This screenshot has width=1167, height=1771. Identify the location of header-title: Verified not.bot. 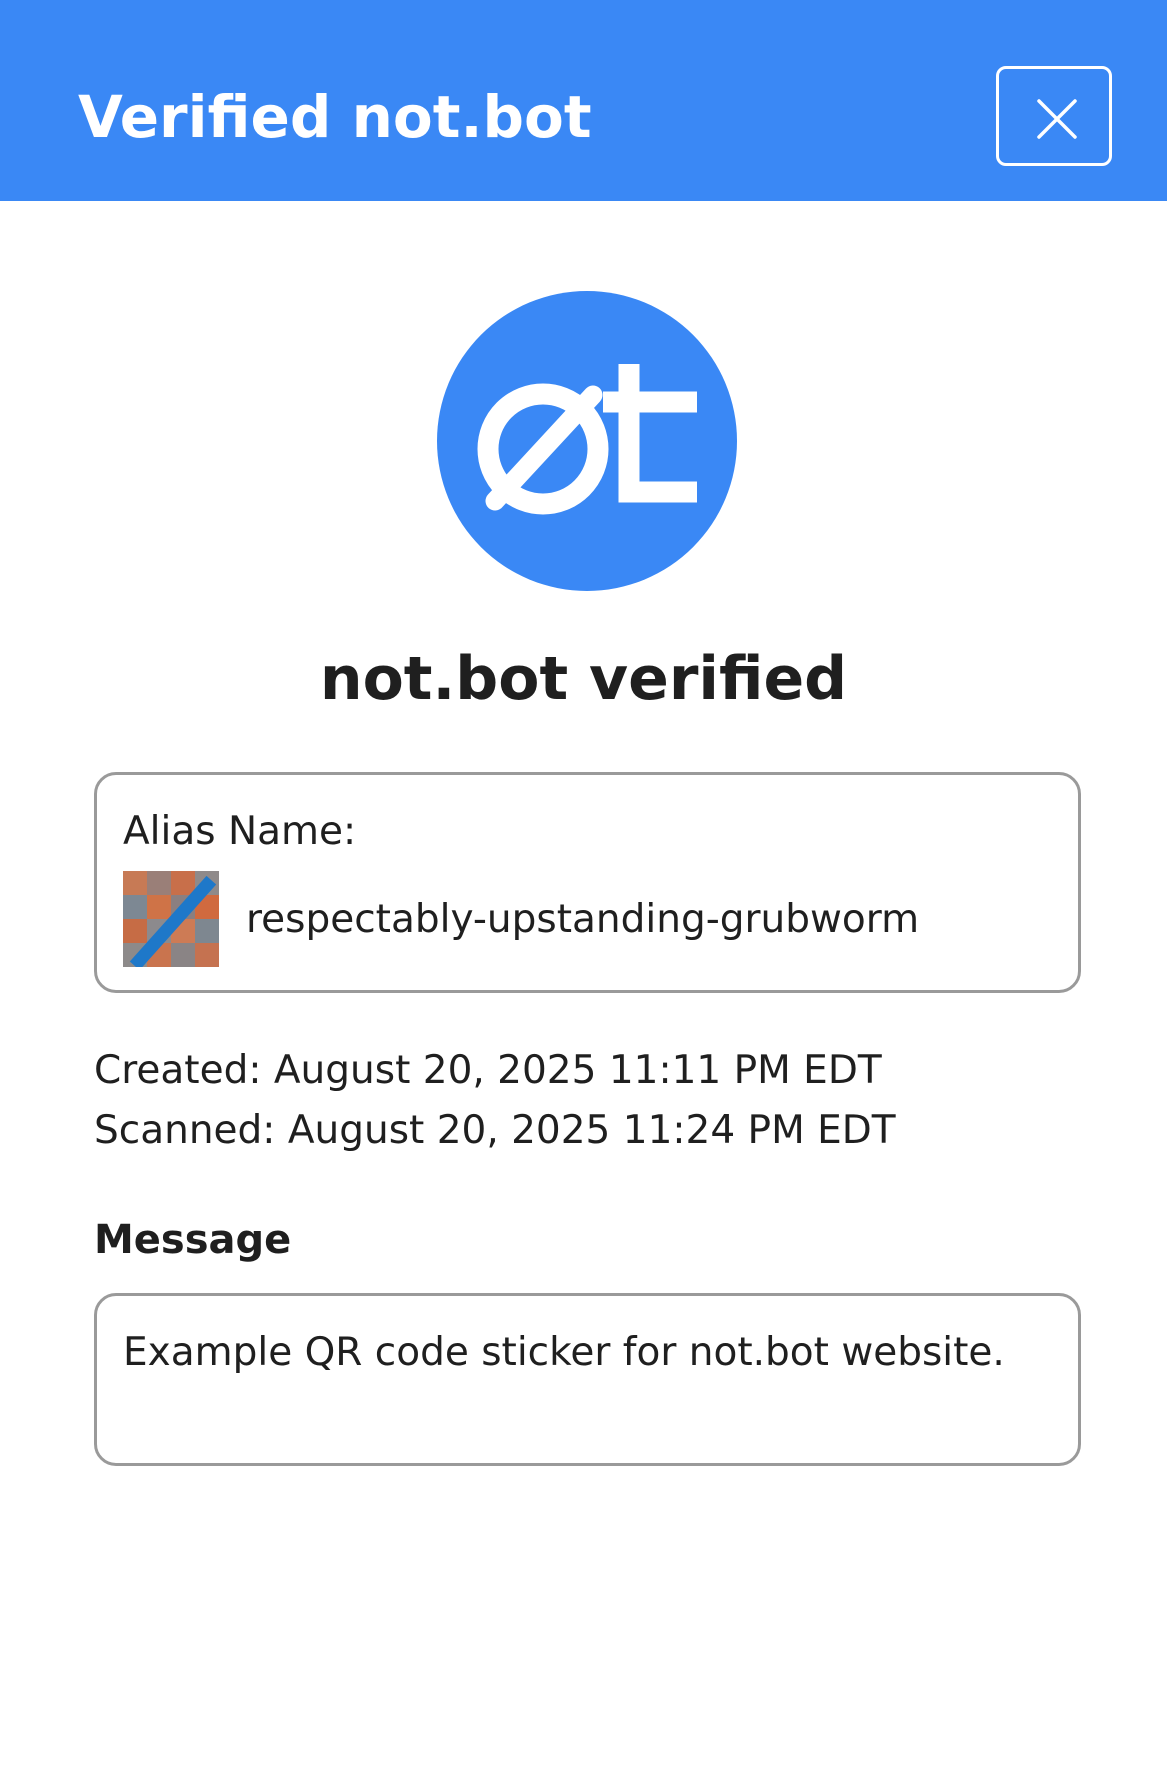
(335, 117).